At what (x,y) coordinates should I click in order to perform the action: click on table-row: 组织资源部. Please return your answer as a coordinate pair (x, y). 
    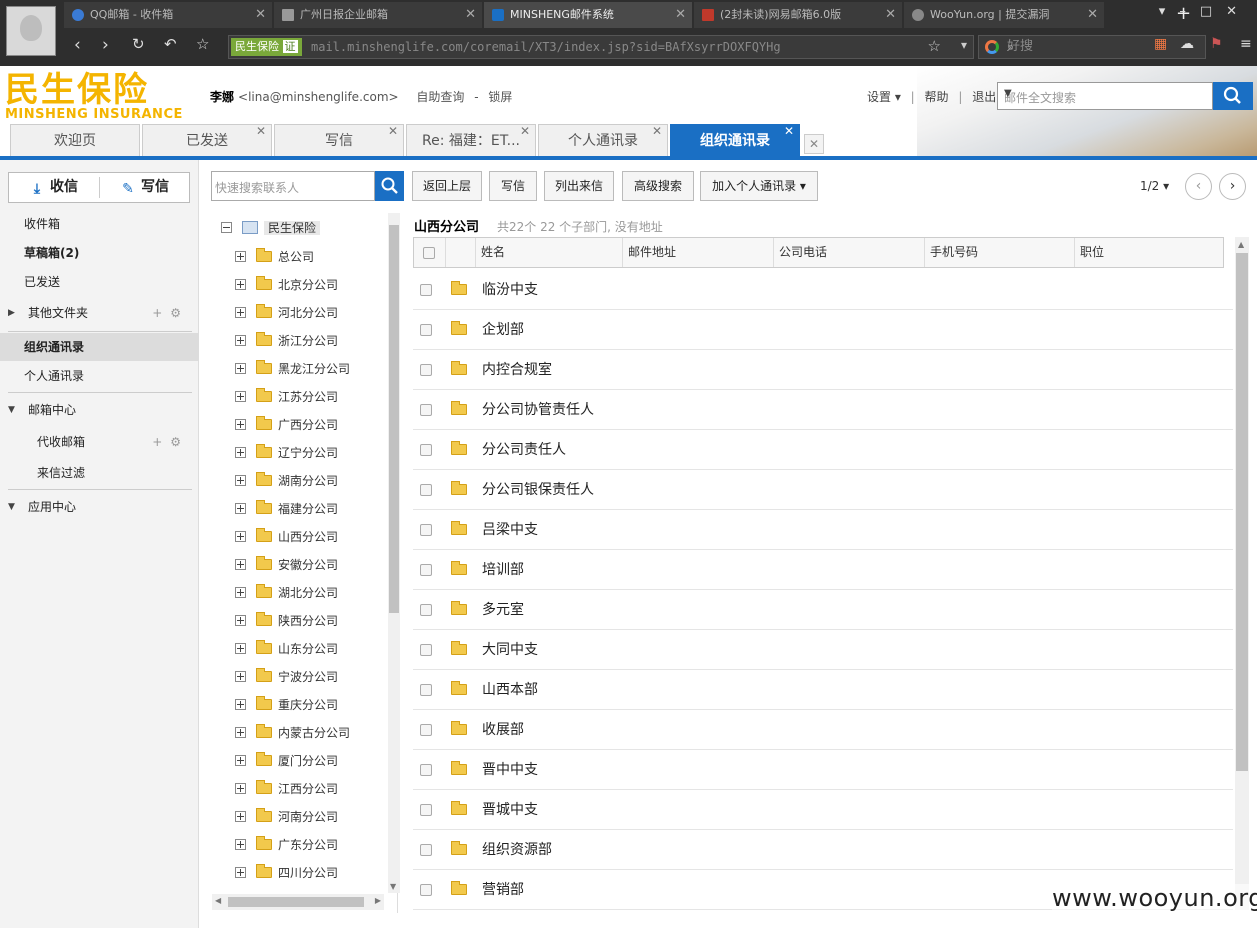
    Looking at the image, I should click on (823, 850).